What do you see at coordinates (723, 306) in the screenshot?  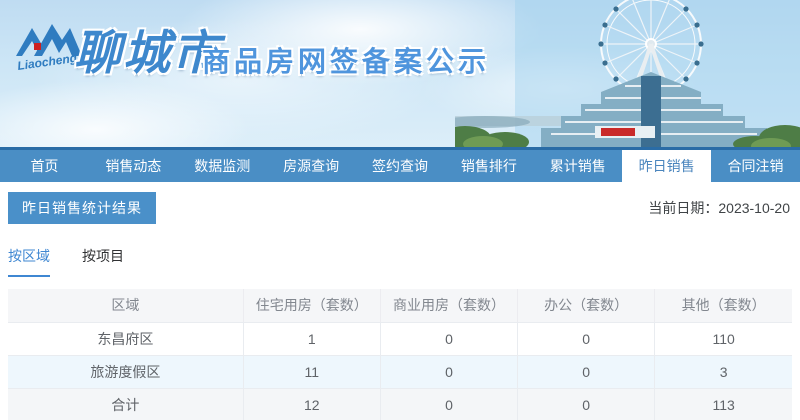 I see `column-header: 其他（套数）` at bounding box center [723, 306].